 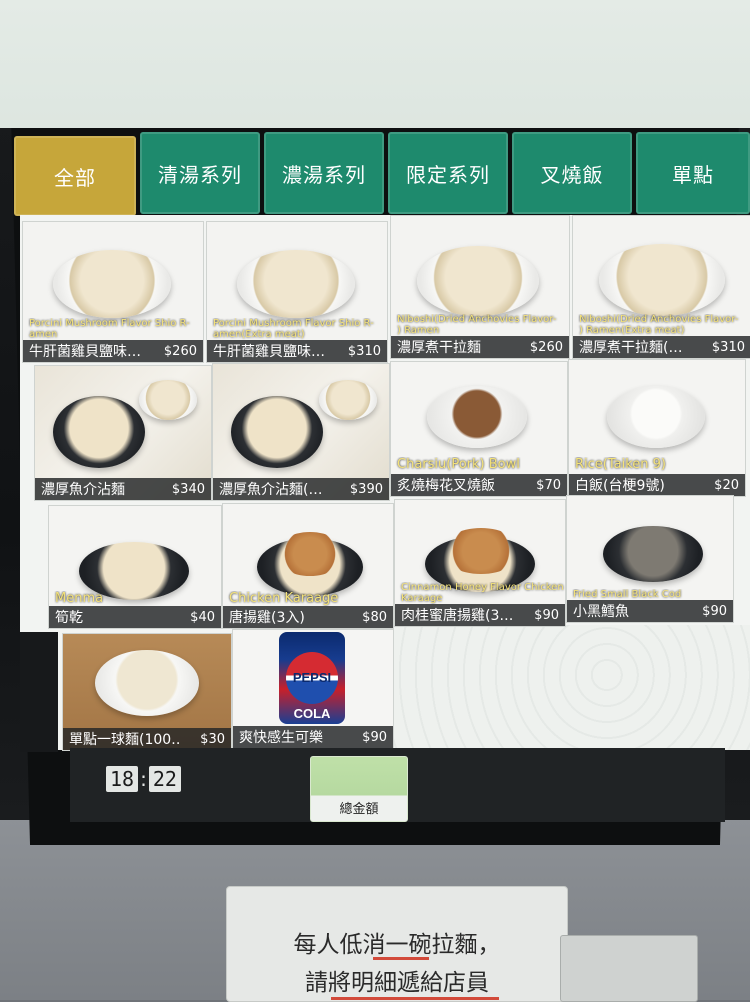 I want to click on item-name: 小黑鱈魚, so click(x=601, y=612).